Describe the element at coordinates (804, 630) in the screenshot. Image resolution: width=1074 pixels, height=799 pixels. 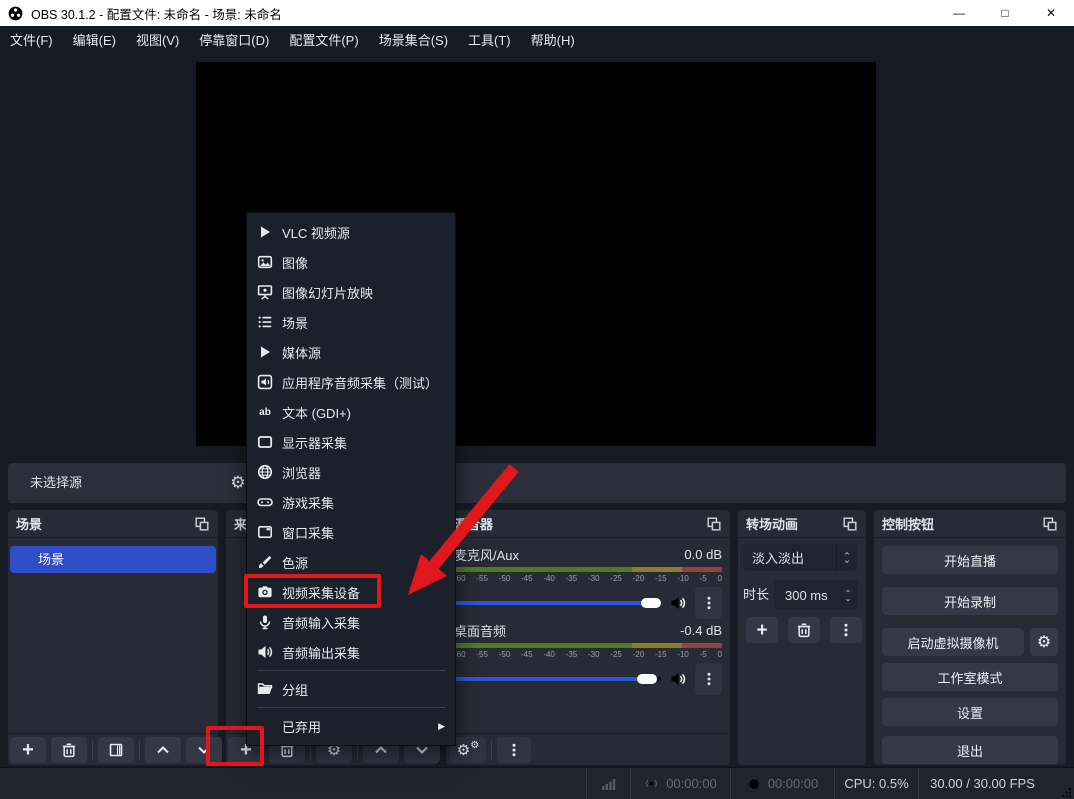
I see `remove-transition-button` at that location.